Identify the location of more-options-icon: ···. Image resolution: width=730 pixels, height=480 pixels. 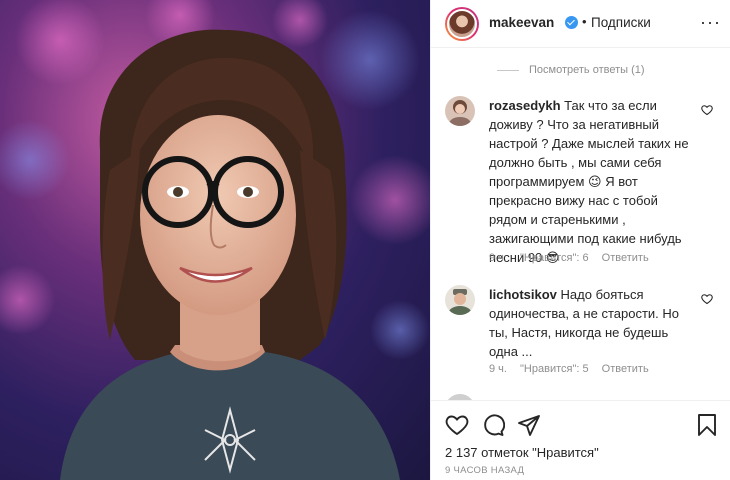
(710, 22).